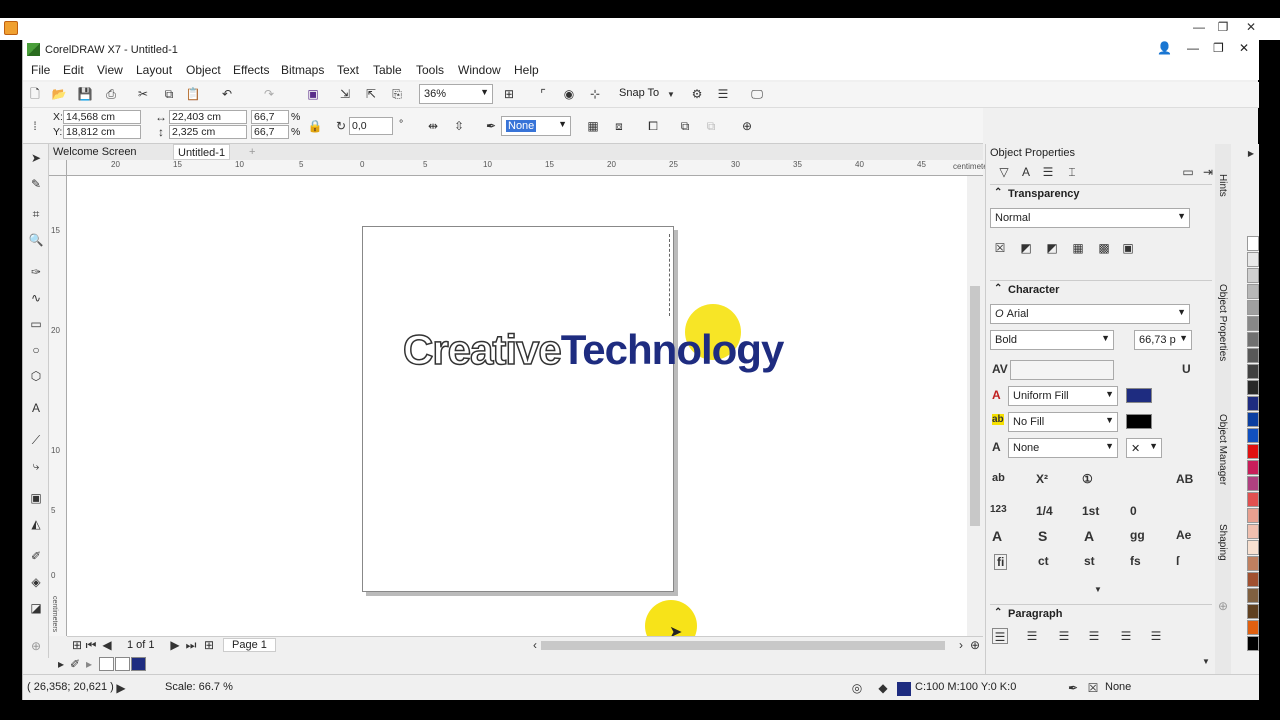 The image size is (1280, 720). Describe the element at coordinates (1026, 248) in the screenshot. I see `uniform-transparency-icon: ◩` at that location.